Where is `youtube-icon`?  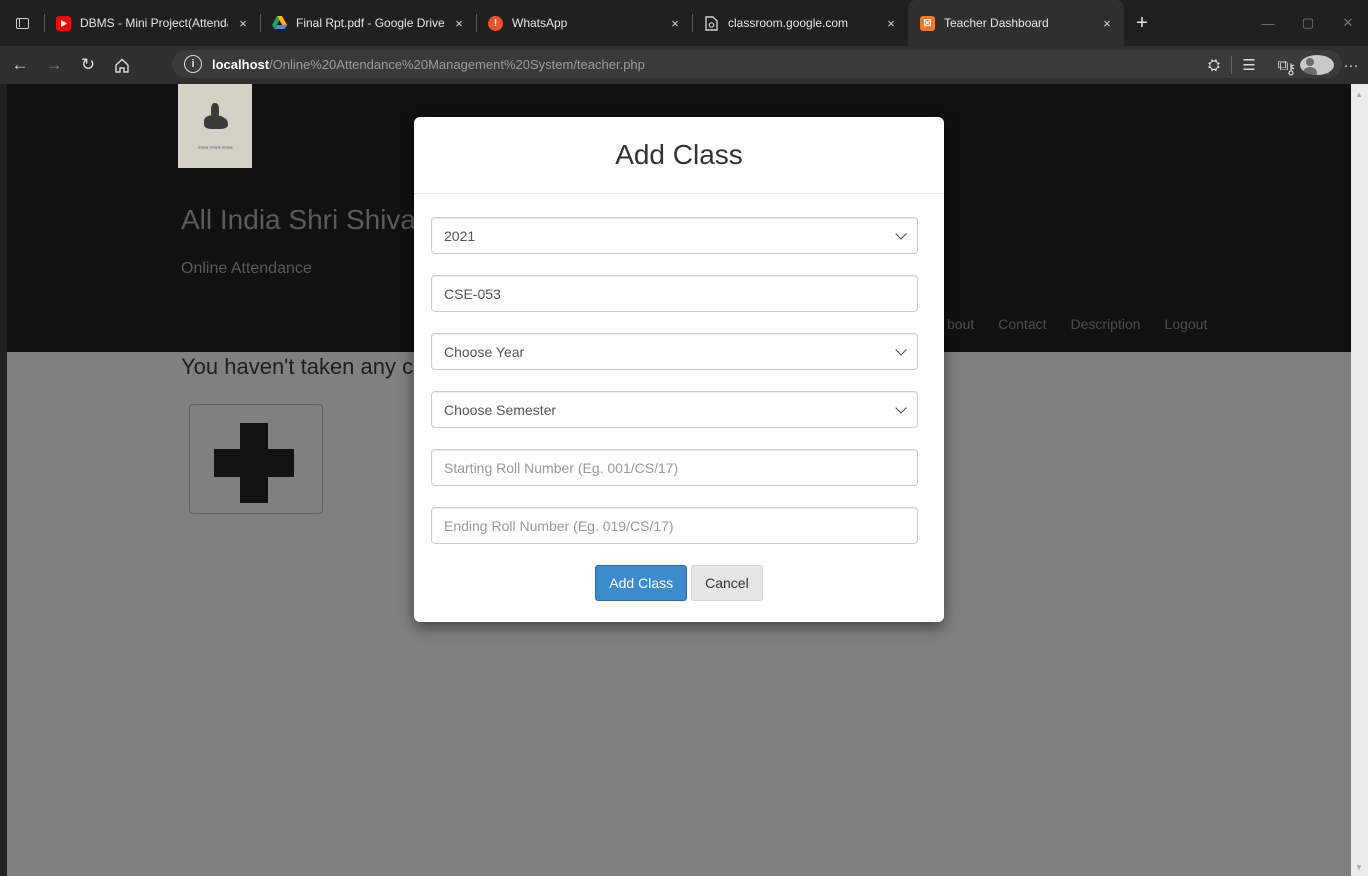 youtube-icon is located at coordinates (63, 23).